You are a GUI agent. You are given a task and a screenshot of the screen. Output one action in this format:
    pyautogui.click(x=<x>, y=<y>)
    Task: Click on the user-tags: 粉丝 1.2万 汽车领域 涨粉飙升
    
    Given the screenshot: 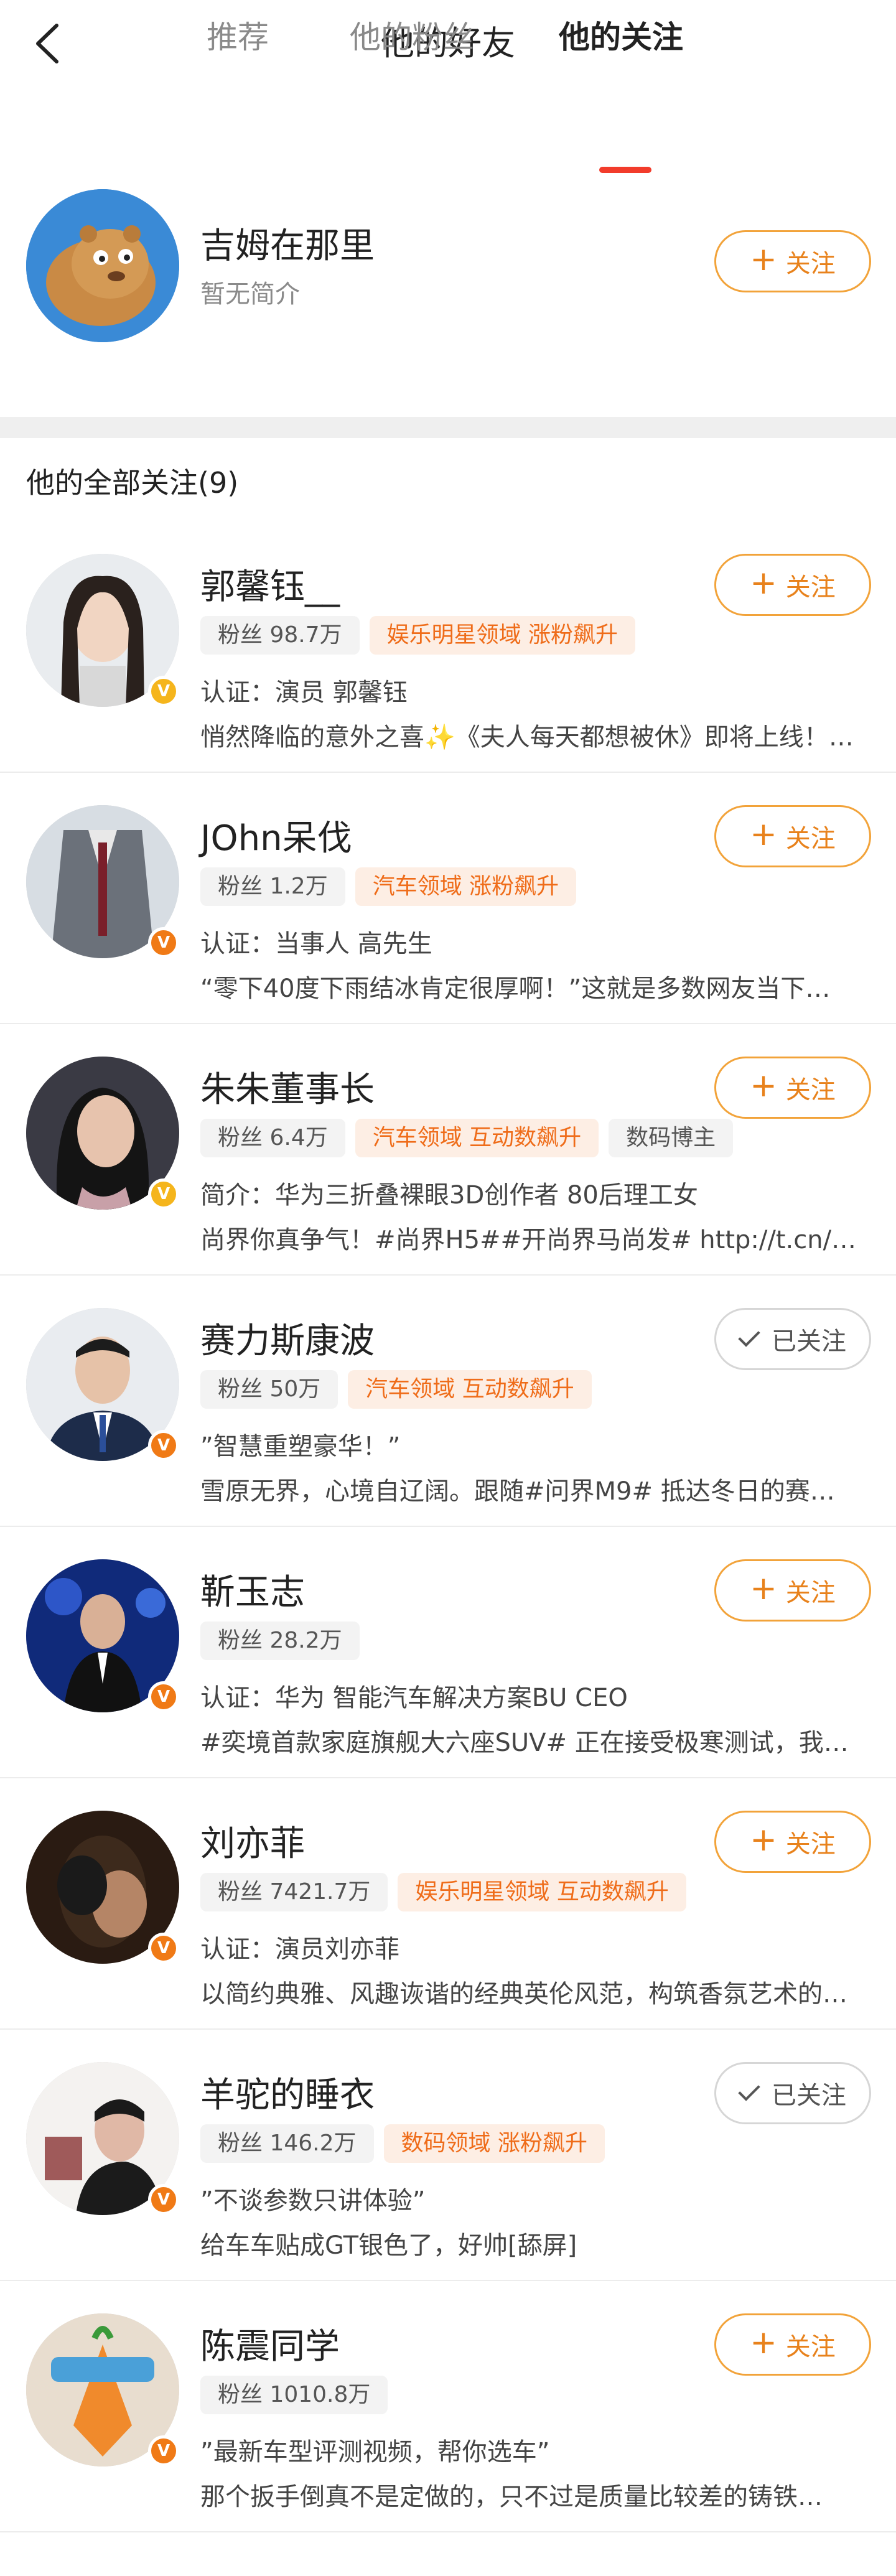 What is the action you would take?
    pyautogui.click(x=388, y=886)
    